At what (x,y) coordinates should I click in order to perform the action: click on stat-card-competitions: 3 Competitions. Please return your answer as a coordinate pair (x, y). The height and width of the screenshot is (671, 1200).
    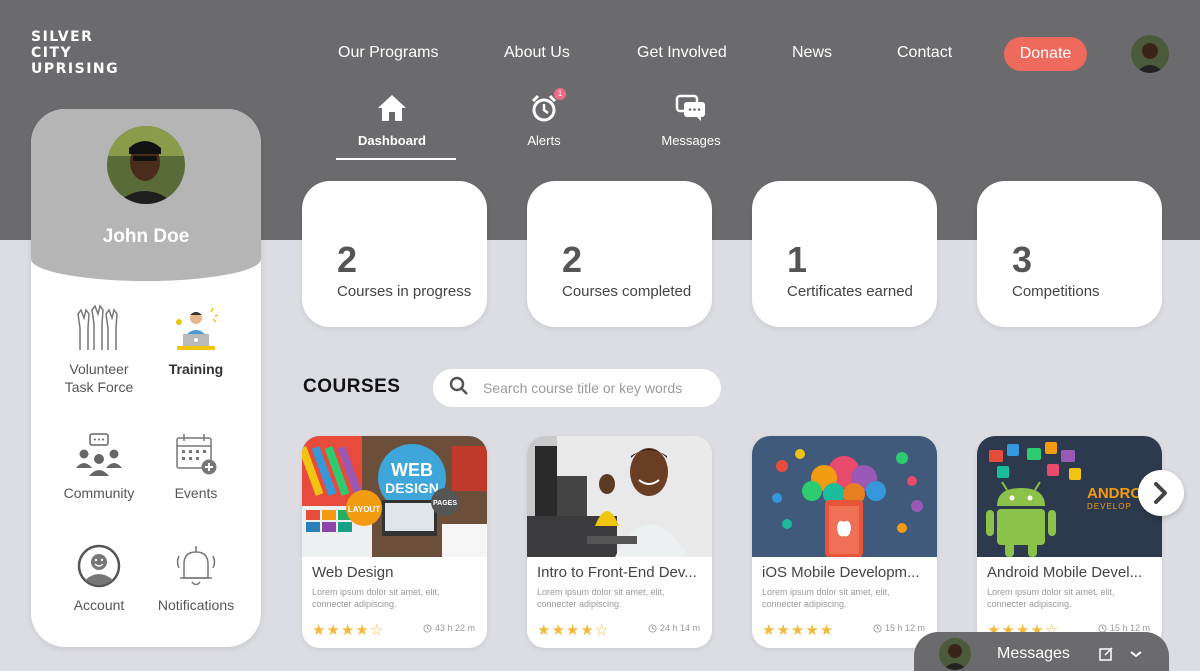
    Looking at the image, I should click on (1069, 254).